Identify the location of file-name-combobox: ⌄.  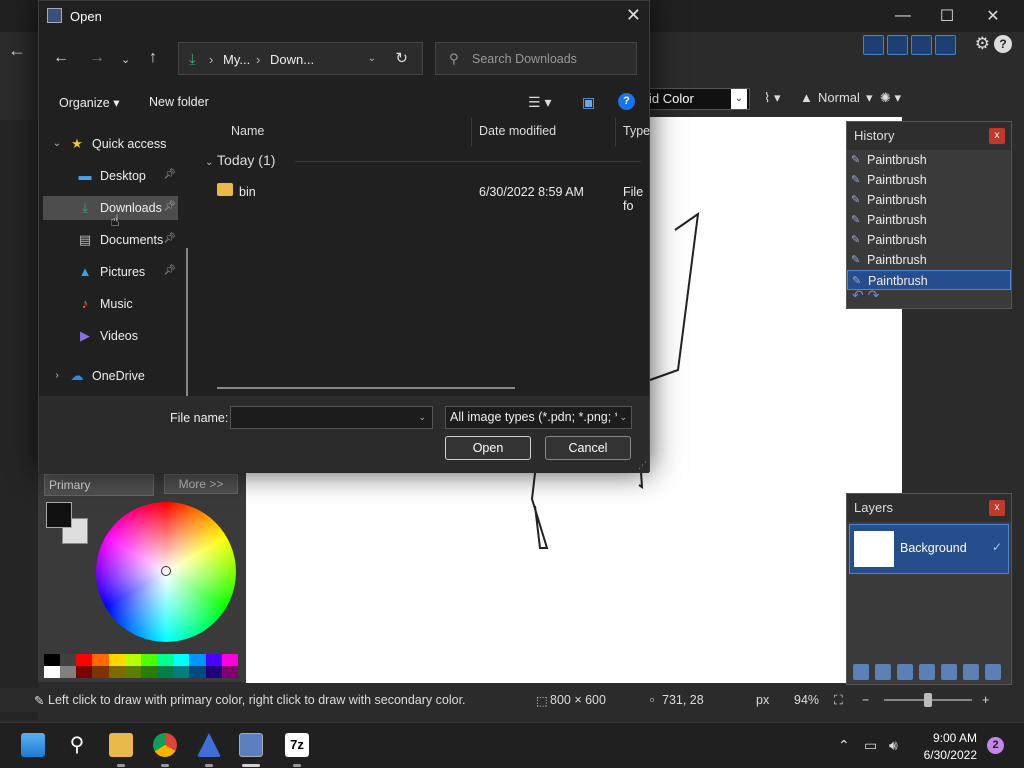
(331, 417).